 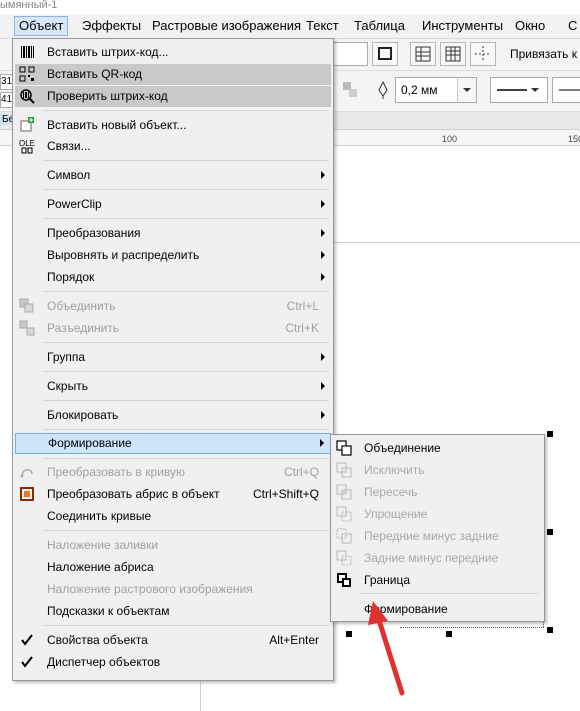 What do you see at coordinates (173, 415) in the screenshot?
I see `menu-item-lock: Блокировать` at bounding box center [173, 415].